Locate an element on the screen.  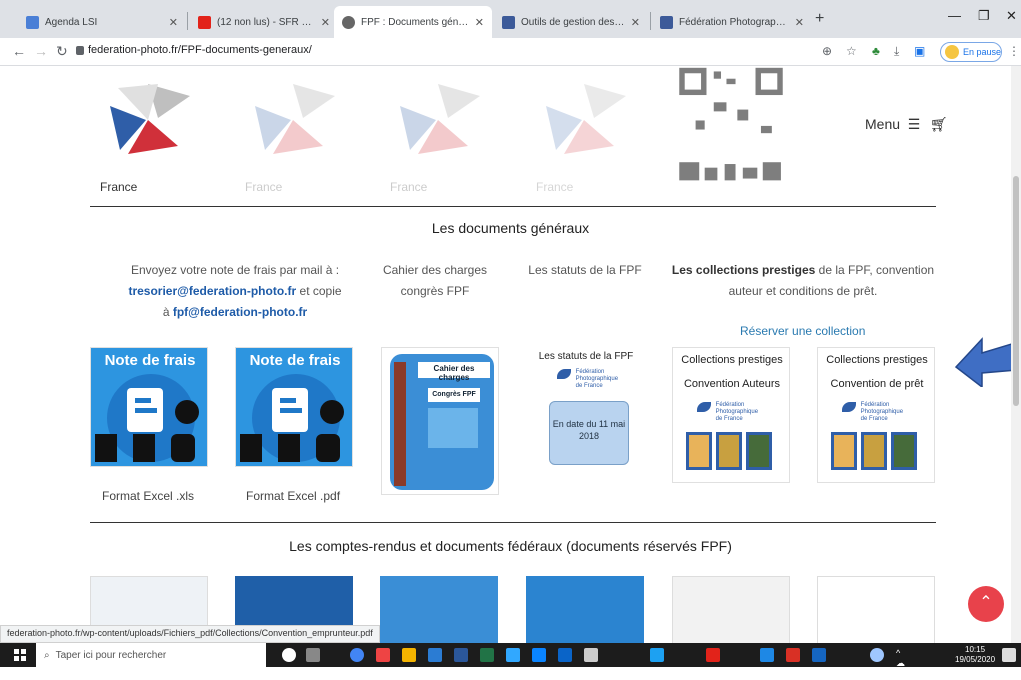
tab-agenda: Agenda LSI ✕ is located at coordinates (102, 22).